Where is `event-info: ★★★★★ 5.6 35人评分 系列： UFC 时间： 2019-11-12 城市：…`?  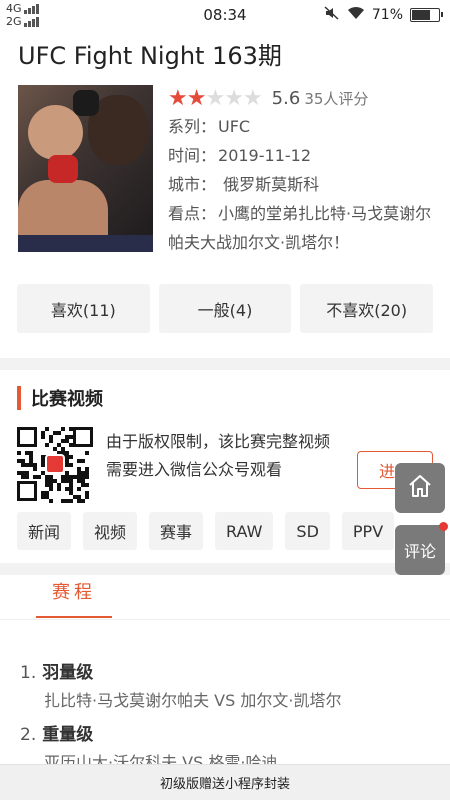 event-info: ★★★★★ 5.6 35人评分 系列： UFC 时间： 2019-11-12 城市：… is located at coordinates (303, 170).